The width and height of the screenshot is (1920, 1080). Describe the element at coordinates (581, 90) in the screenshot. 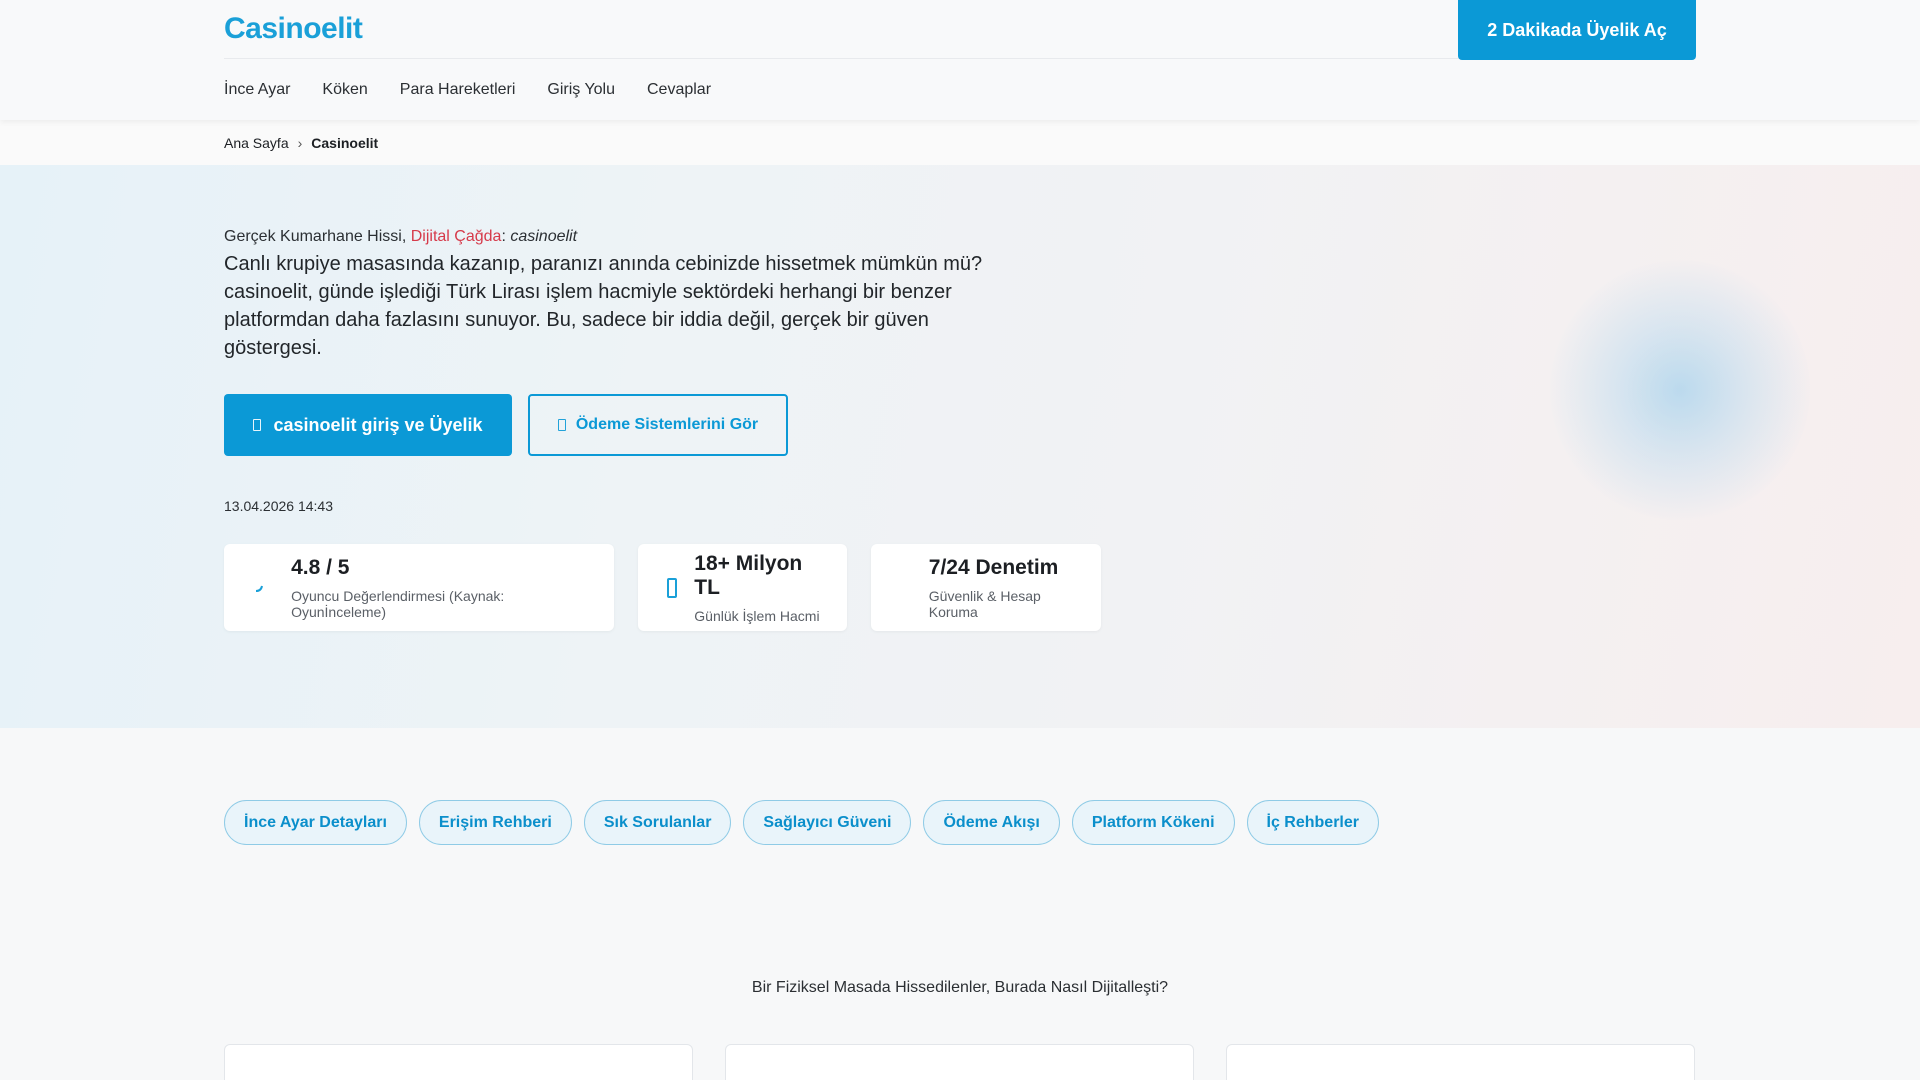

I see `nav-item-giris-yolu: Giriş Yolu` at that location.